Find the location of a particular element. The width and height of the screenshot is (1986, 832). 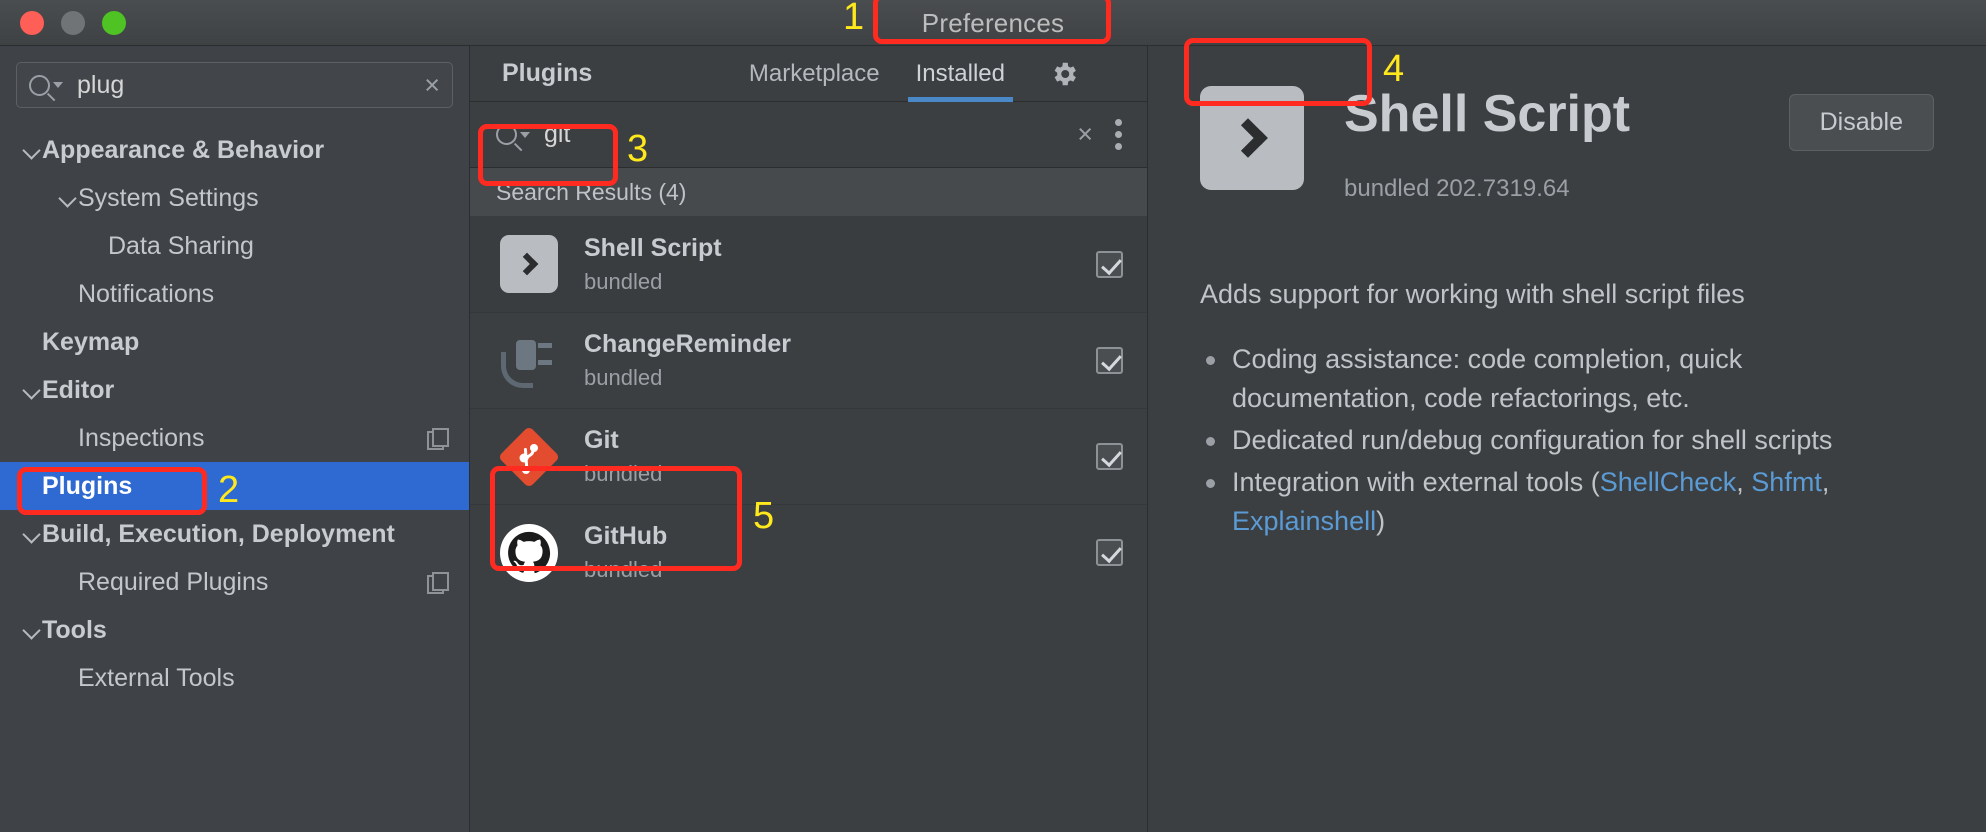

sidebar-item-data-sharing: Data Sharing is located at coordinates (234, 246).